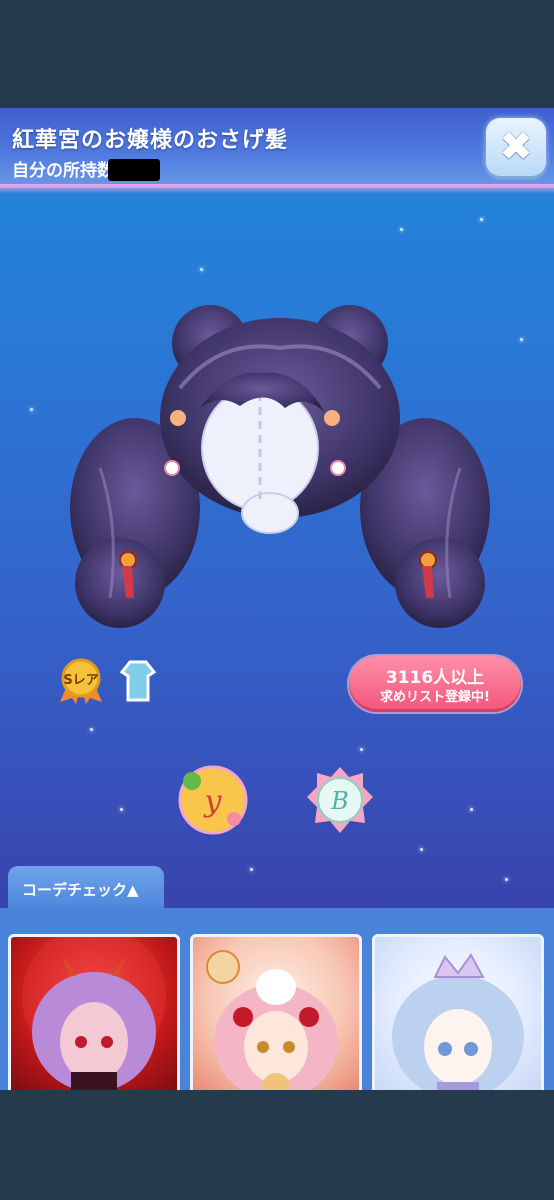 The height and width of the screenshot is (1200, 554). I want to click on wishlist-status-badge: 3116人以上 求めリスト登録中!, so click(435, 684).